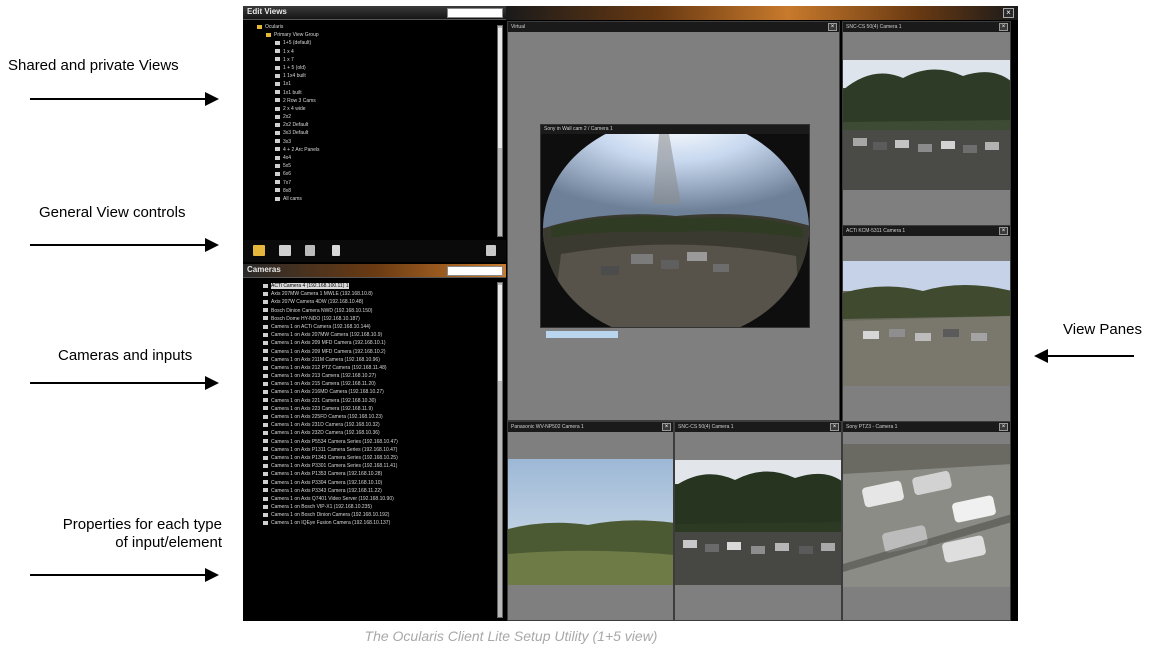  I want to click on view-pane-bottom-3: Sony PTZ3 - Camera 1 ×, so click(926, 521).